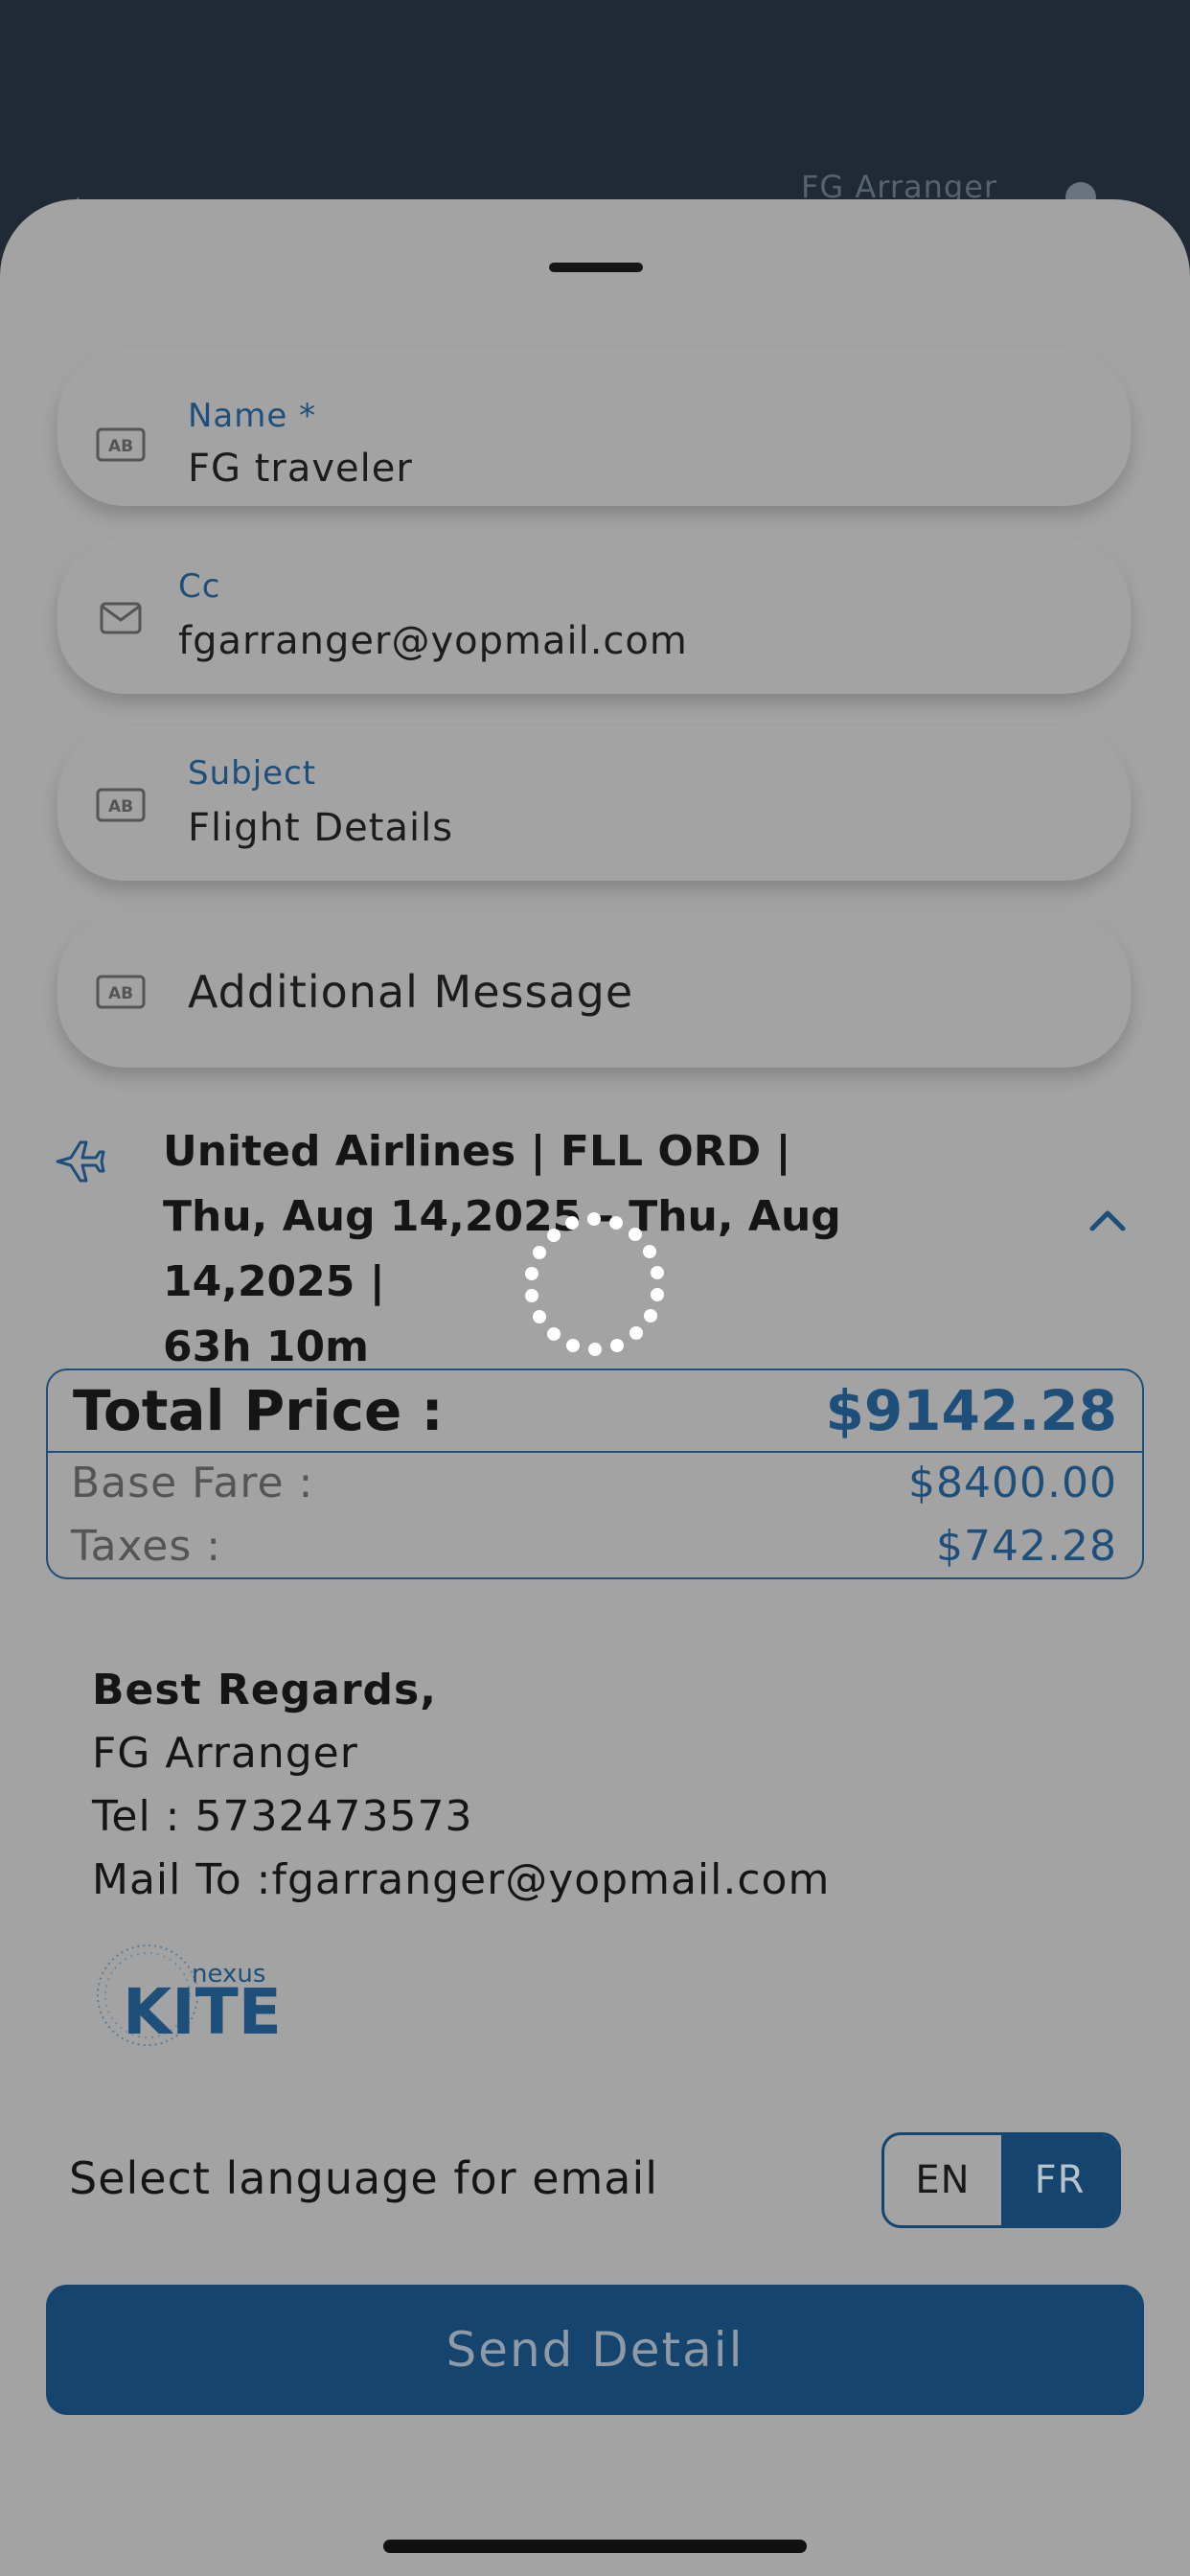  Describe the element at coordinates (595, 1411) in the screenshot. I see `total-price-row: Total Price : $9142.28` at that location.